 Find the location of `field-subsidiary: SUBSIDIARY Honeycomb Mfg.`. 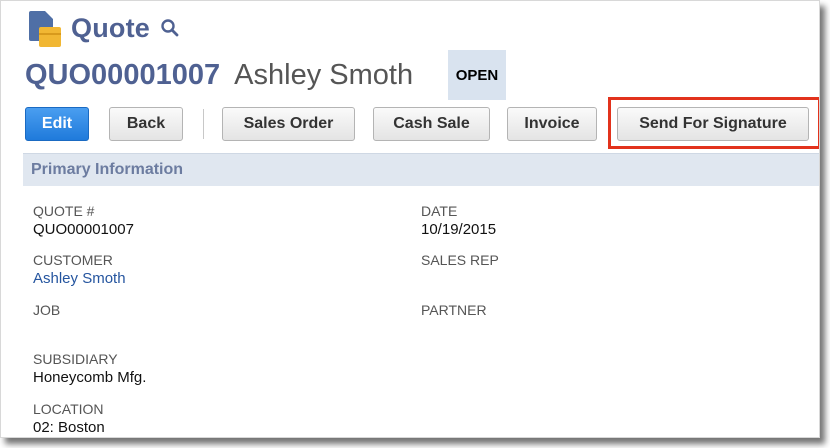

field-subsidiary: SUBSIDIARY Honeycomb Mfg. is located at coordinates (89, 369).